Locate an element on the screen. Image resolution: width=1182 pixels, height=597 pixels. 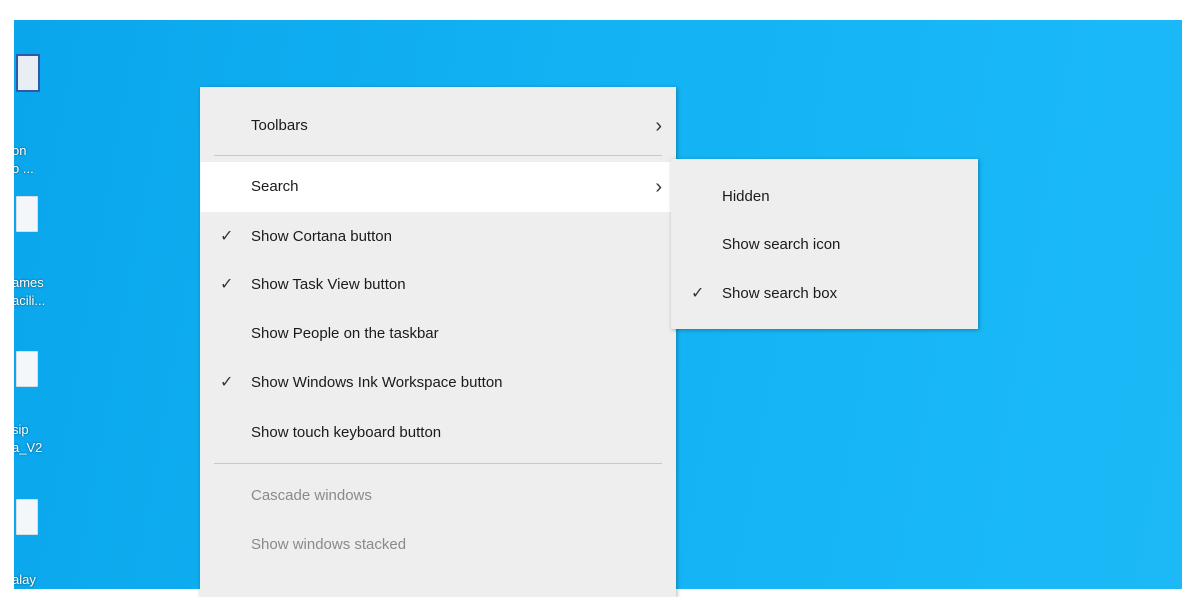
menu-item-show-people: Show People on the taskbar is located at coordinates (438, 334).